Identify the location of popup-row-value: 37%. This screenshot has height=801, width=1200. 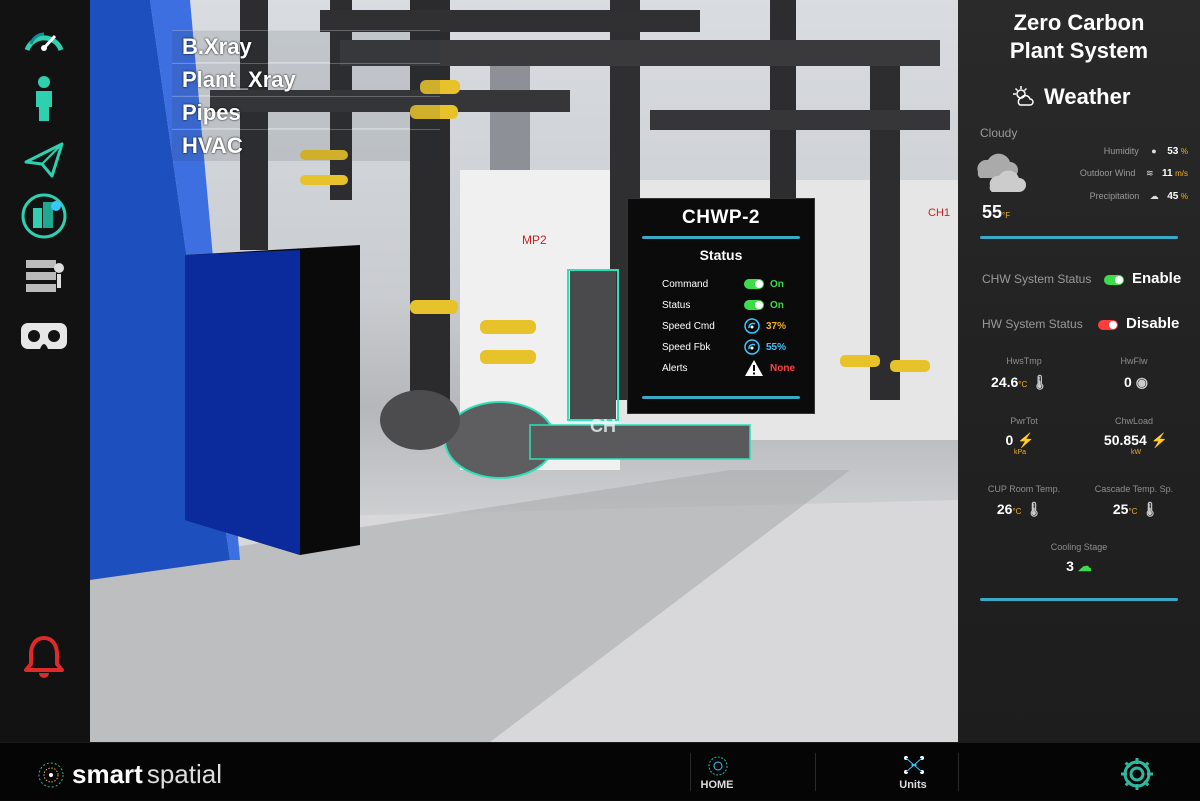
(776, 326).